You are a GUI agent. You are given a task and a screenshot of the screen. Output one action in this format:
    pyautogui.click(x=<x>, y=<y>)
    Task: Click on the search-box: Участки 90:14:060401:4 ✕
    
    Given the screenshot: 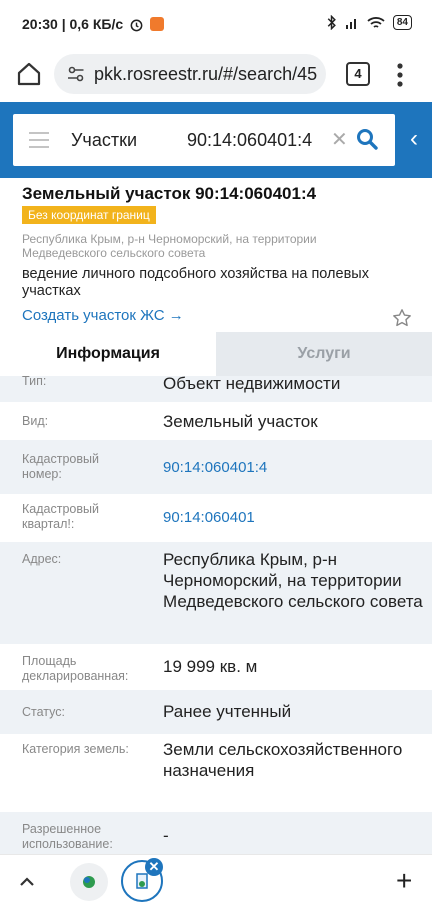 What is the action you would take?
    pyautogui.click(x=204, y=140)
    